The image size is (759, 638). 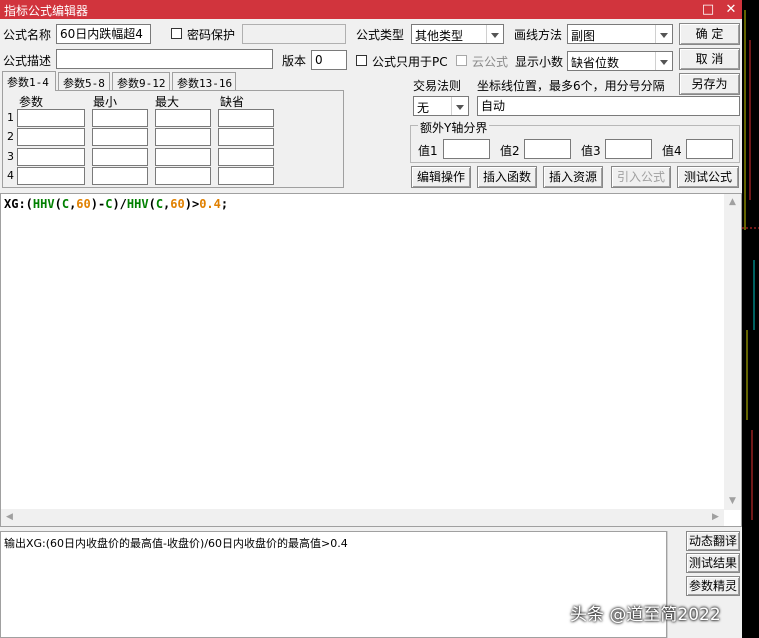 I want to click on password-checkbox, so click(x=176, y=33).